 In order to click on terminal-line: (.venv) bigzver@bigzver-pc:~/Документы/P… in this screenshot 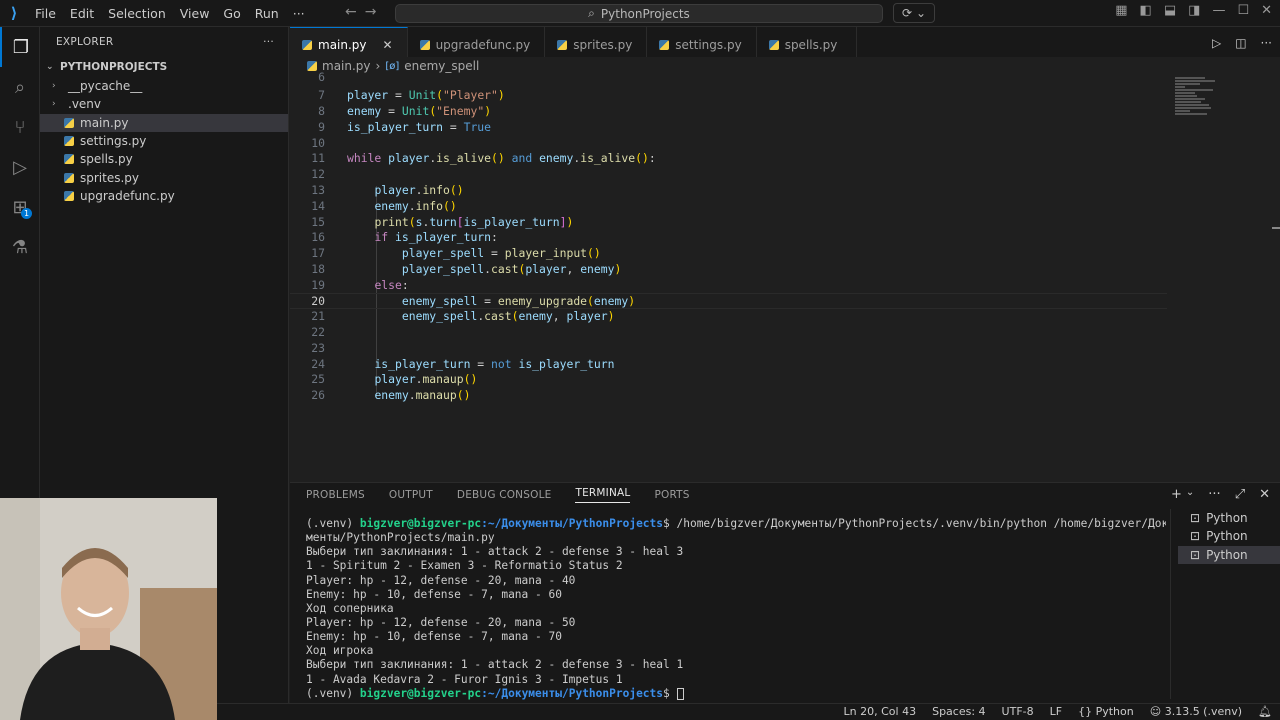, I will do `click(736, 524)`.